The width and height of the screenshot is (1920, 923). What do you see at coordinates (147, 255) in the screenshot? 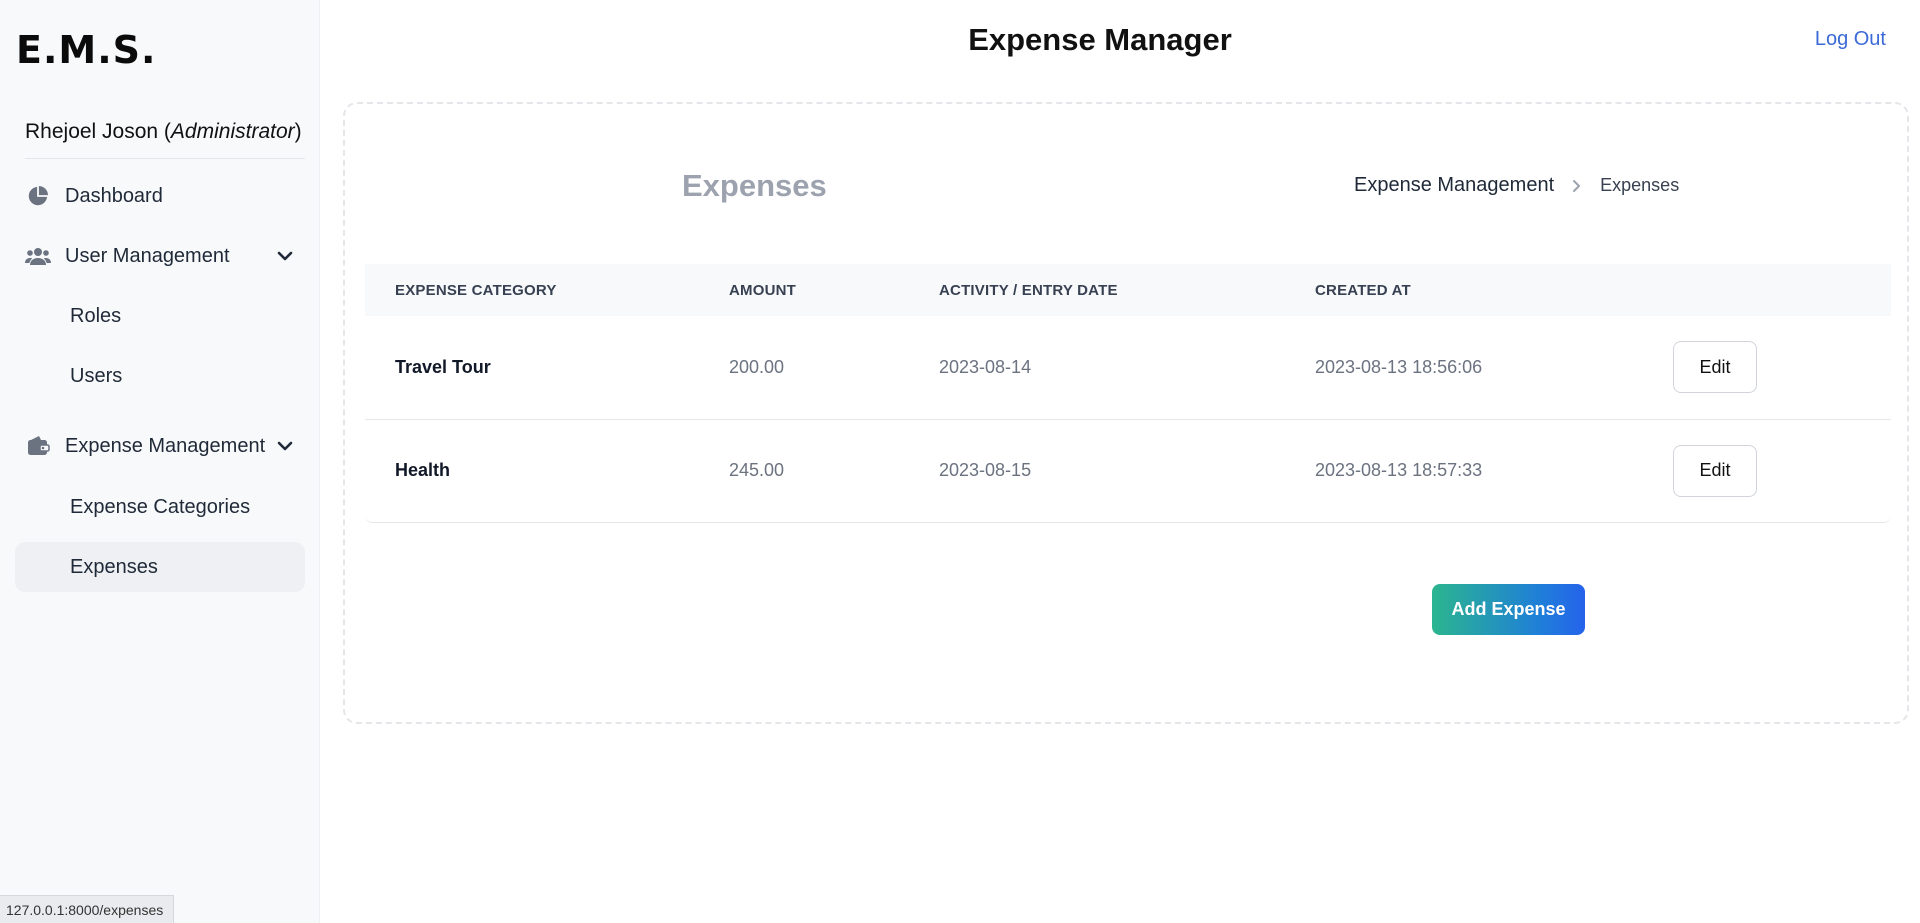
I see `sidebar-item-label: User Management` at bounding box center [147, 255].